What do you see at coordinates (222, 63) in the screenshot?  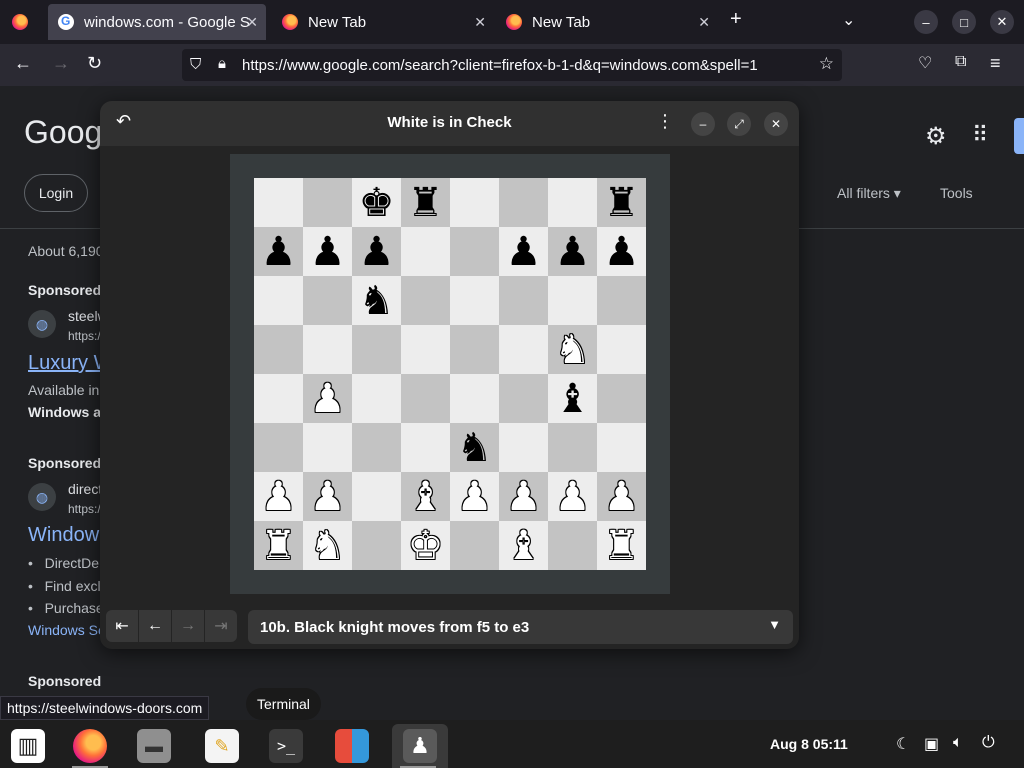 I see `lock-icon: 🔒︎` at bounding box center [222, 63].